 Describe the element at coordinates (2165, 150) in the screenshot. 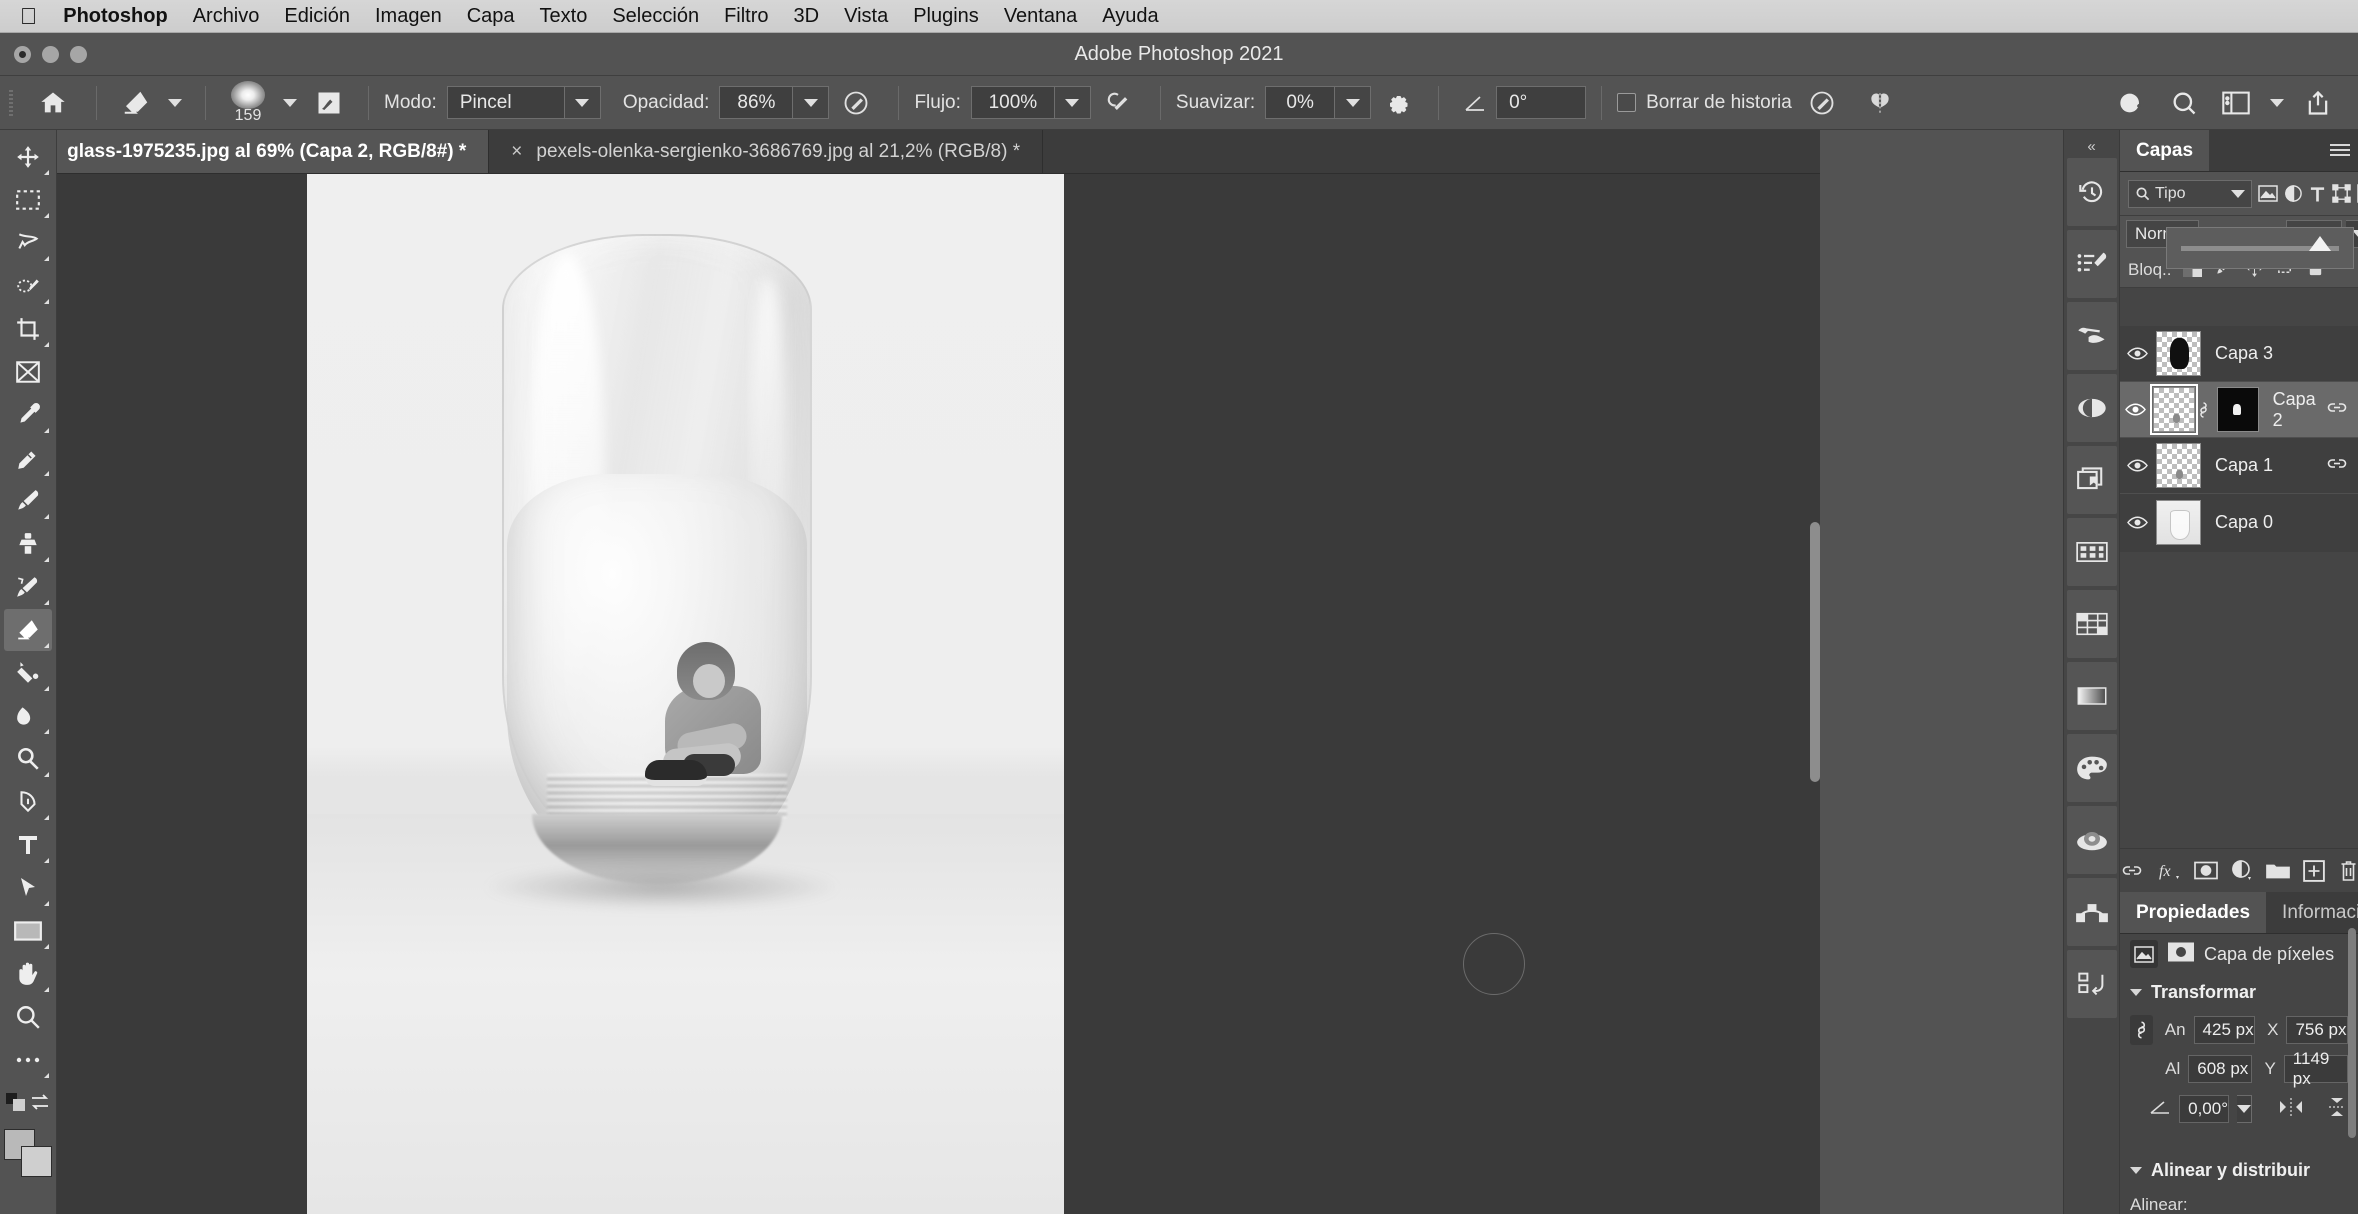

I see `tab-capas: Capas` at that location.